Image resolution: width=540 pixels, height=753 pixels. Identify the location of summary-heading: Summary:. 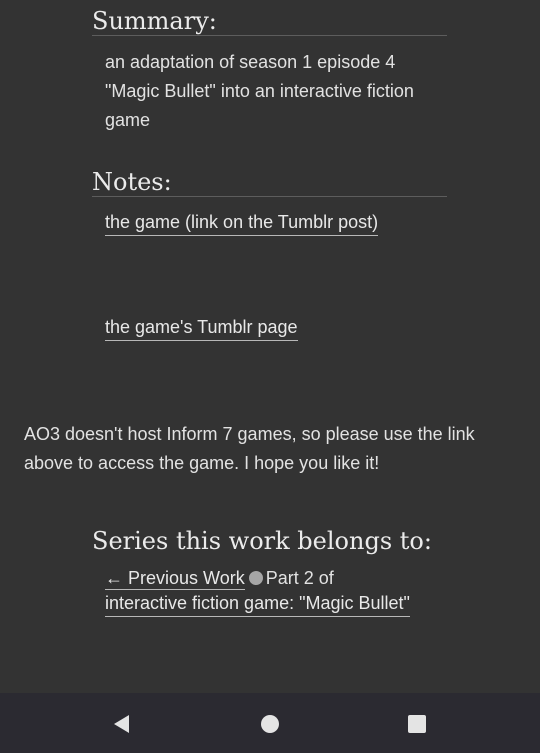
(269, 21).